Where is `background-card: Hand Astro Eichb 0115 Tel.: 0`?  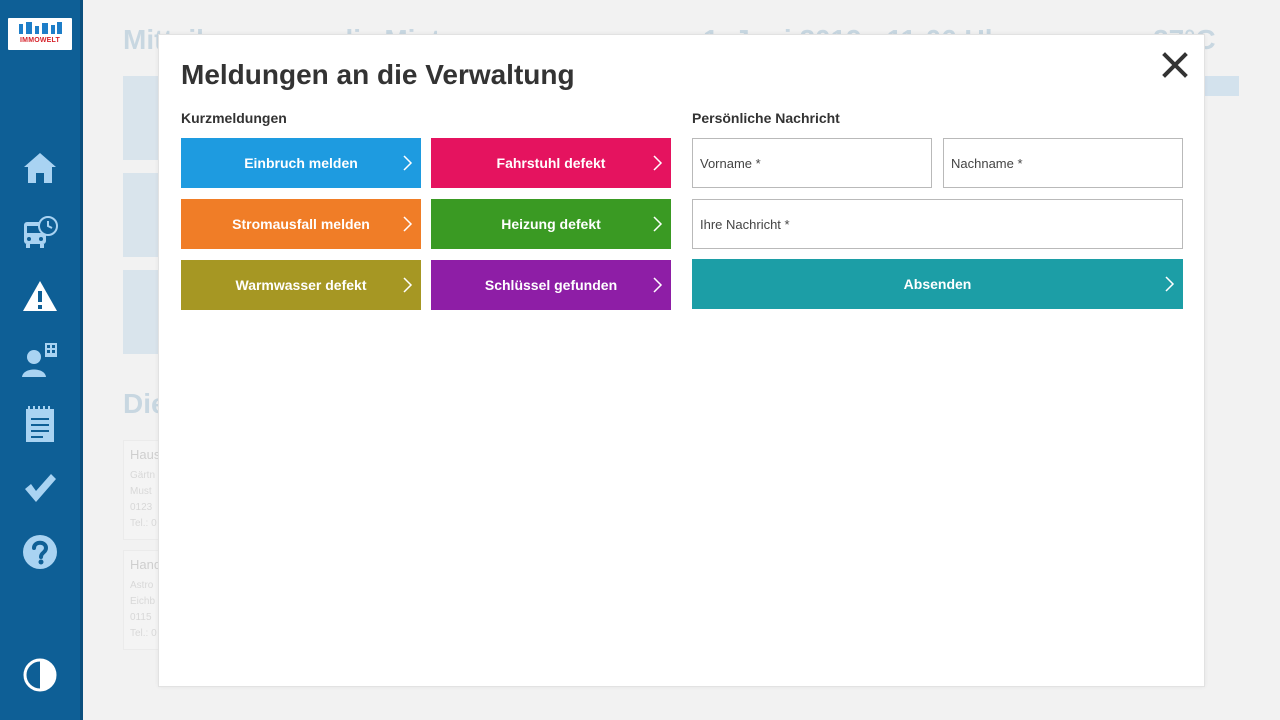
background-card: Hand Astro Eichb 0115 Tel.: 0 is located at coordinates (143, 600).